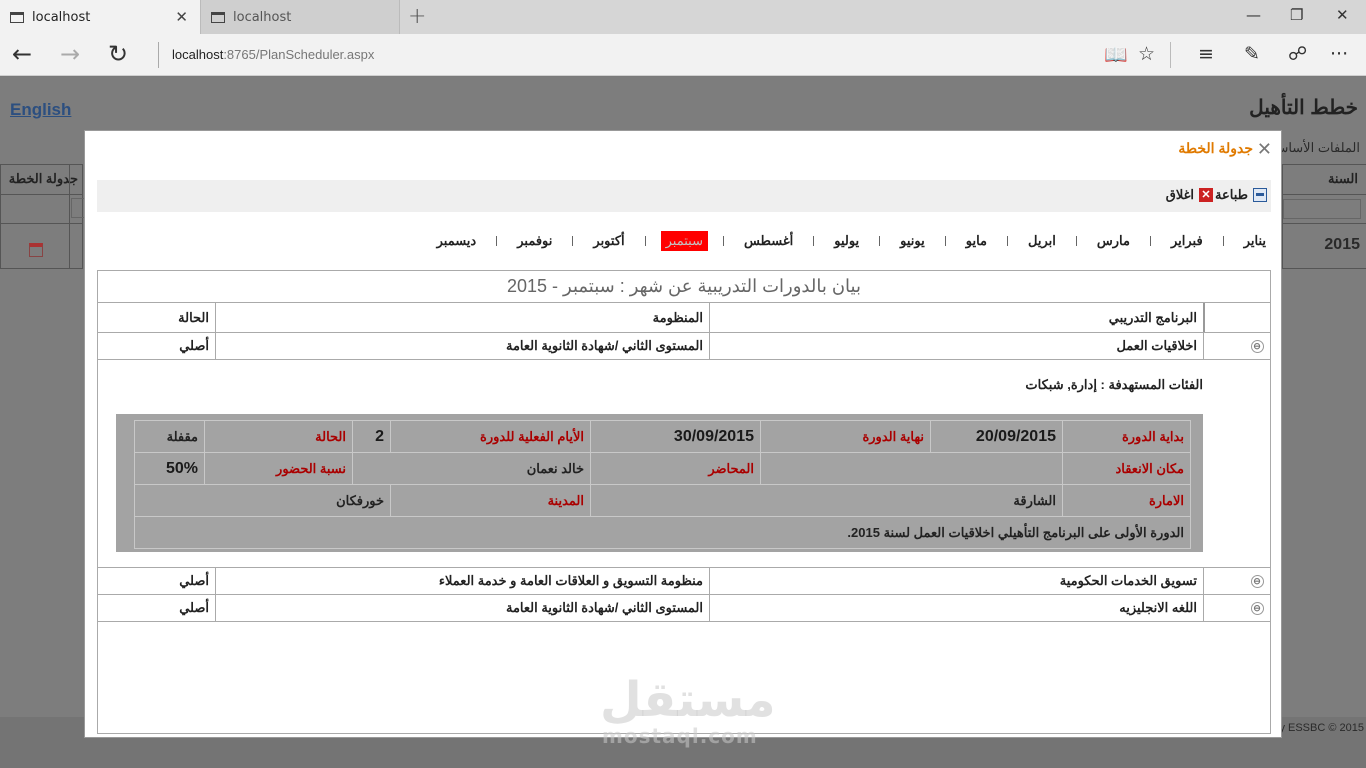  I want to click on refresh-icon: ↻, so click(118, 54).